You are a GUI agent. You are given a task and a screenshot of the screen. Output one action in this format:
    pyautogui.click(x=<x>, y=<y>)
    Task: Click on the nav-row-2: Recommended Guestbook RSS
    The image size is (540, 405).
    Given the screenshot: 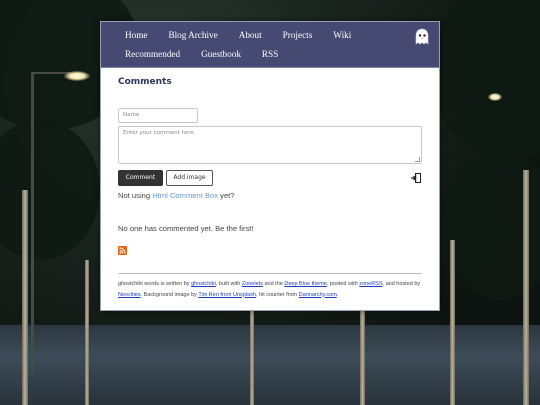 What is the action you would take?
    pyautogui.click(x=212, y=54)
    